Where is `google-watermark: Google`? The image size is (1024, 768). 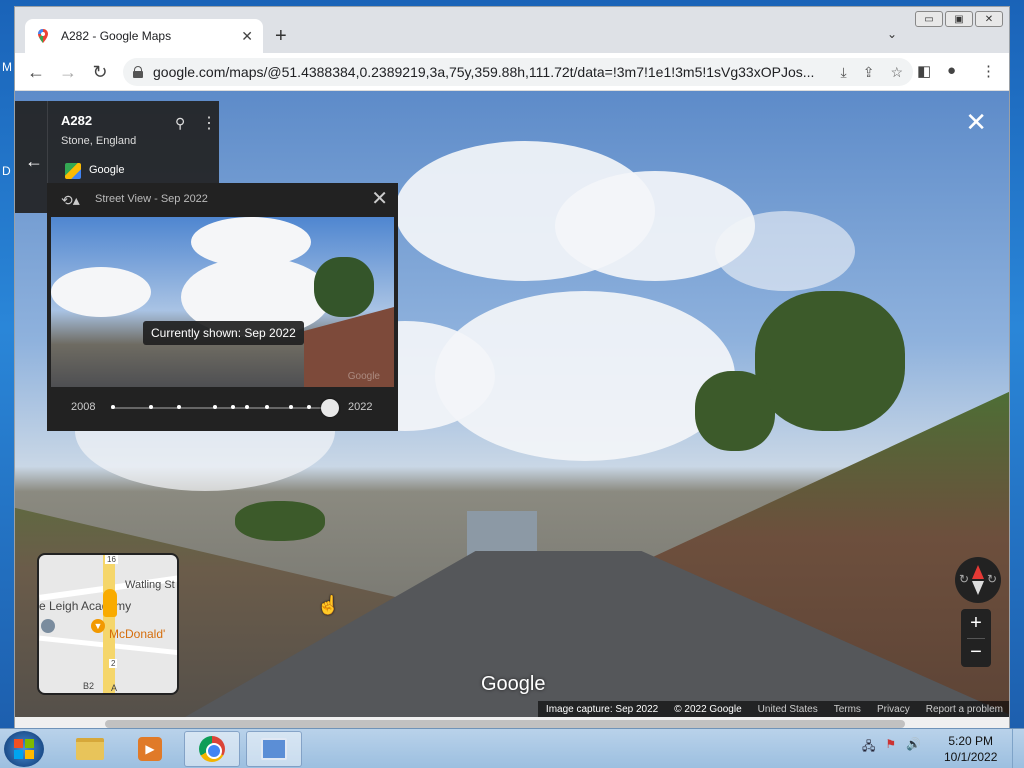 google-watermark: Google is located at coordinates (513, 684).